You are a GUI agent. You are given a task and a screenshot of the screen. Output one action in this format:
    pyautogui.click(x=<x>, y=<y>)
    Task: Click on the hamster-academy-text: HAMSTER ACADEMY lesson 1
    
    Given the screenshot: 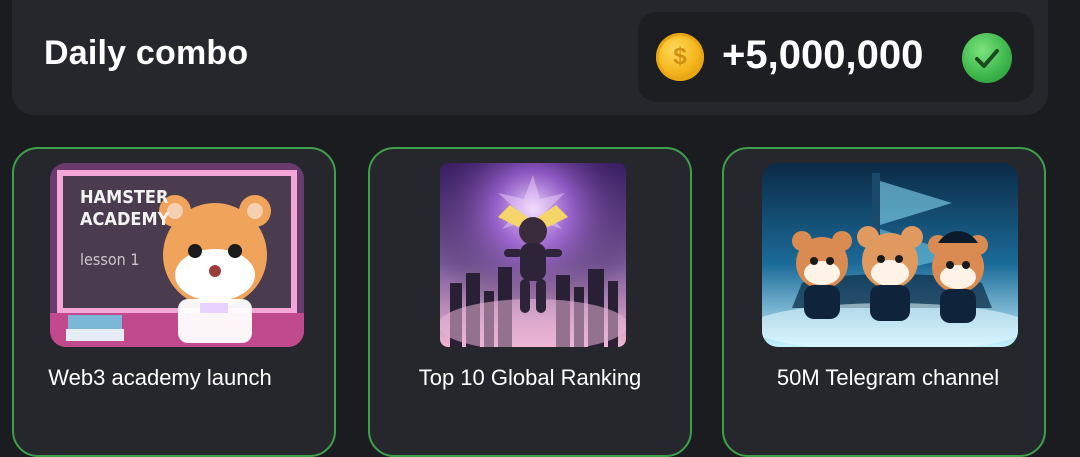 What is the action you would take?
    pyautogui.click(x=124, y=229)
    